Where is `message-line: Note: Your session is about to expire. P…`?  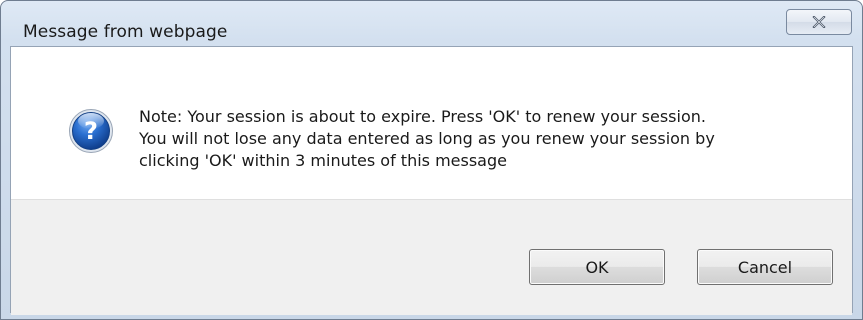 message-line: Note: Your session is about to expire. P… is located at coordinates (422, 116).